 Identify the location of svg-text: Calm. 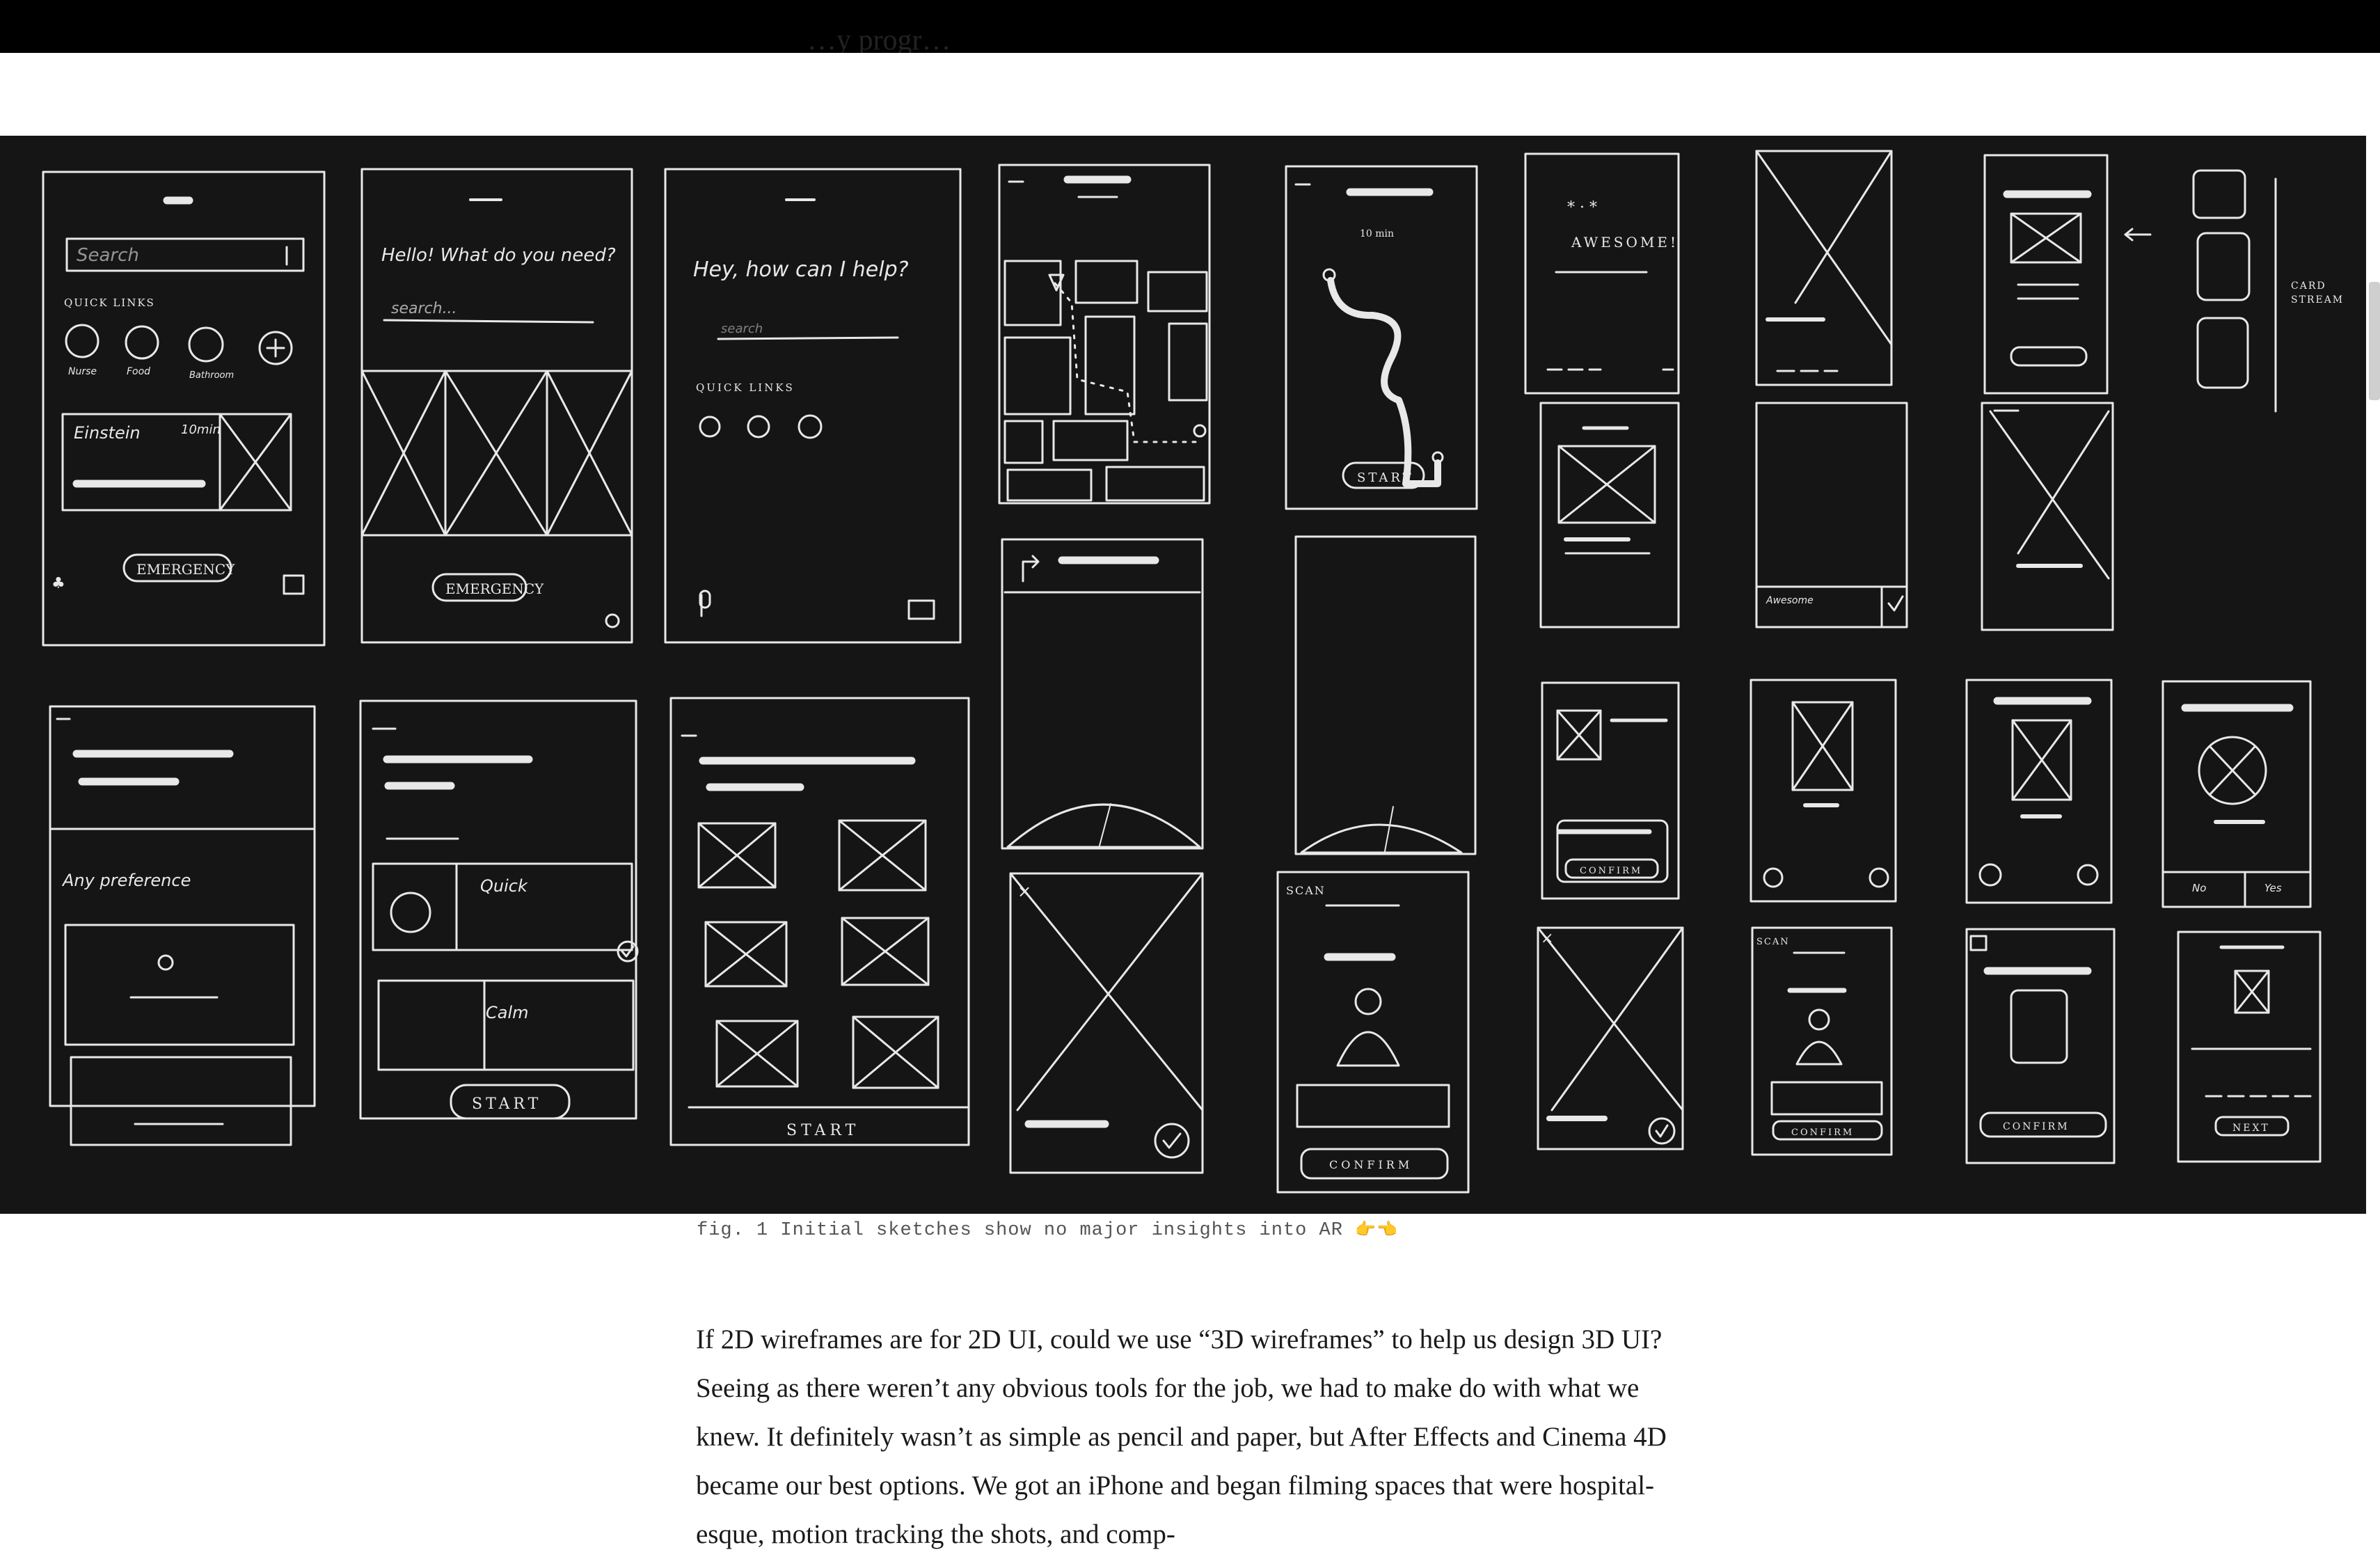
(507, 1012).